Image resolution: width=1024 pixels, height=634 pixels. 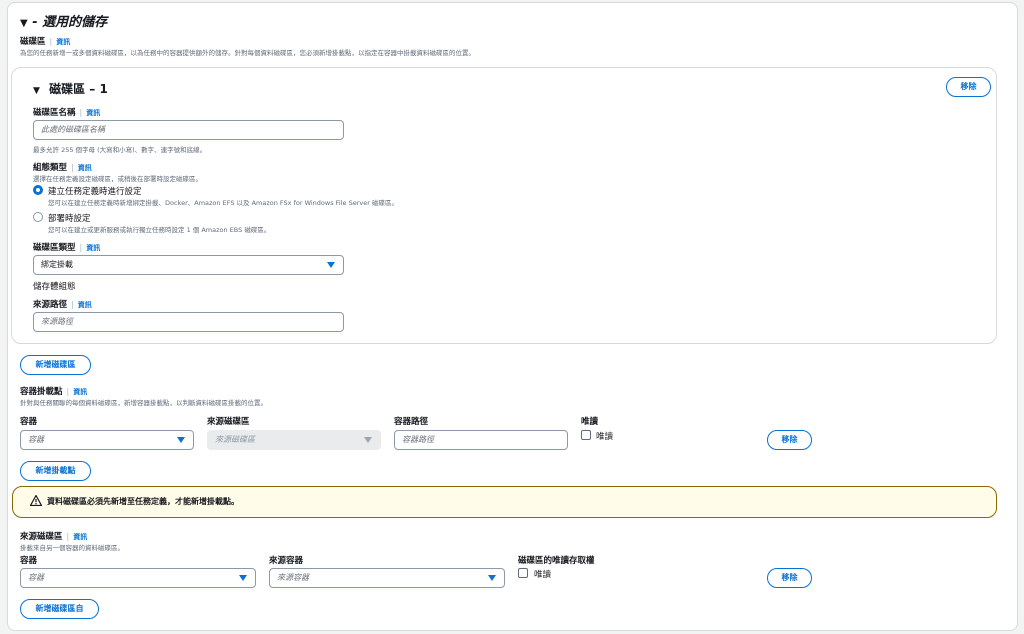 What do you see at coordinates (57, 264) in the screenshot?
I see `volume-type-value: 綁定掛載` at bounding box center [57, 264].